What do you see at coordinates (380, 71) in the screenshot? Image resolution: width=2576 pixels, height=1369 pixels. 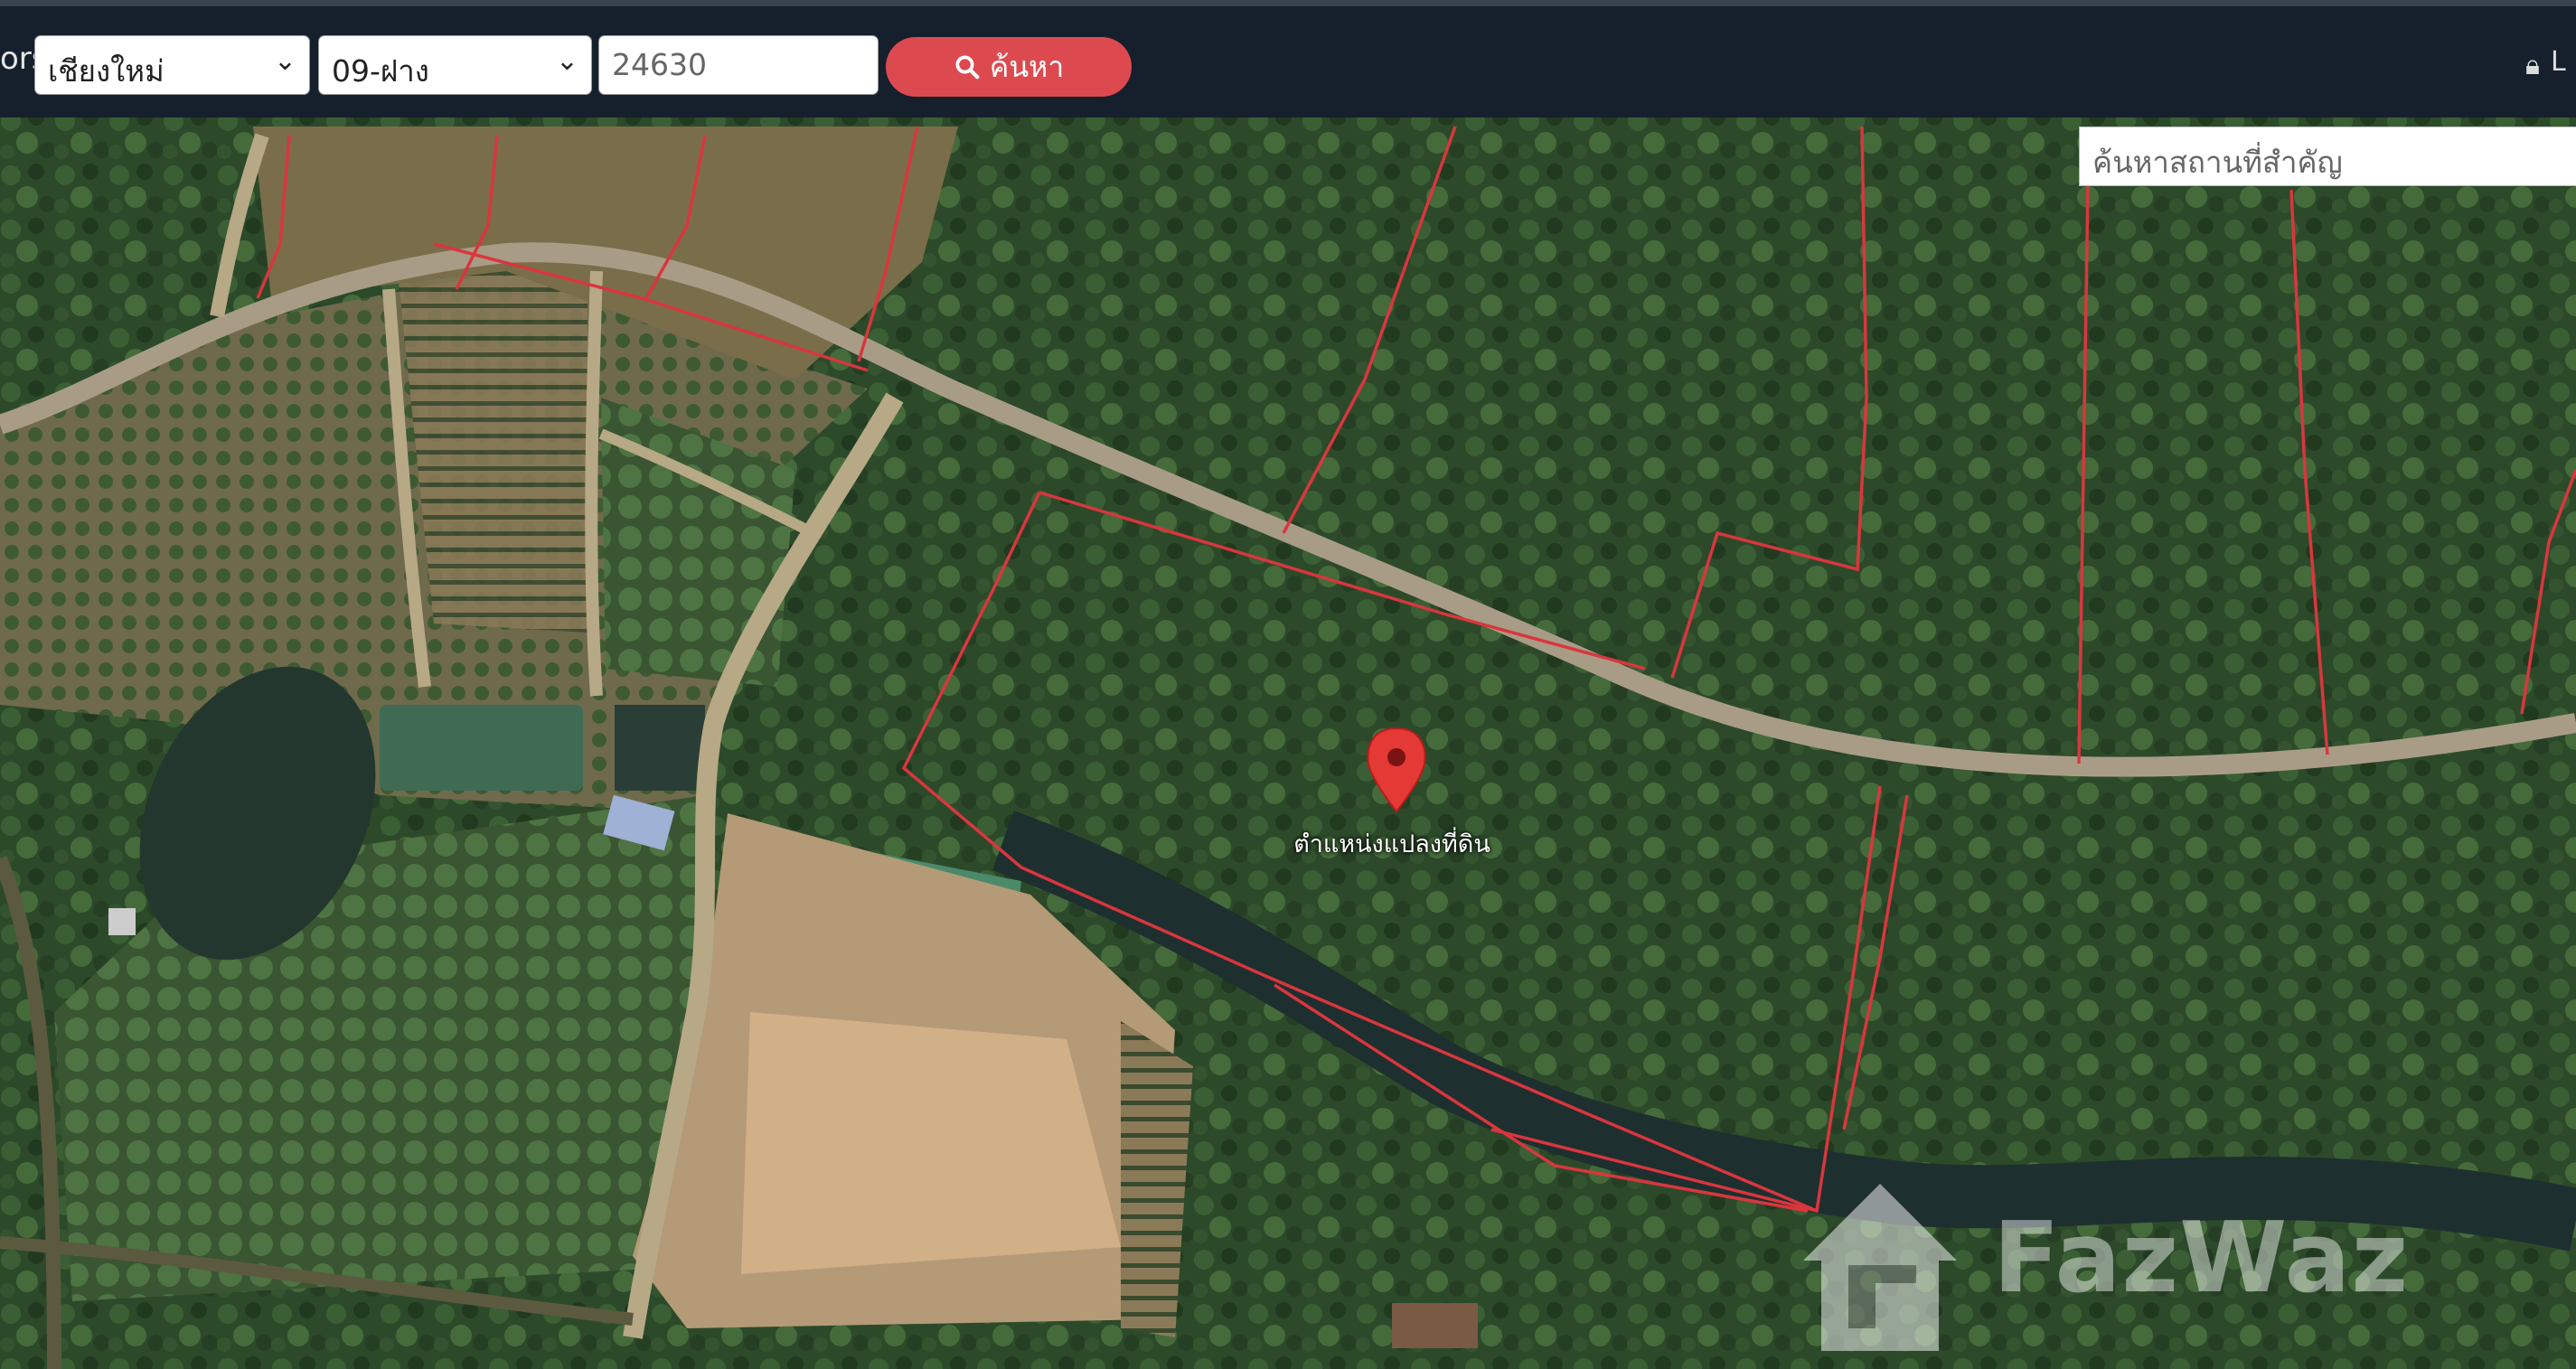 I see `district-select-value: 09-ฝาง` at bounding box center [380, 71].